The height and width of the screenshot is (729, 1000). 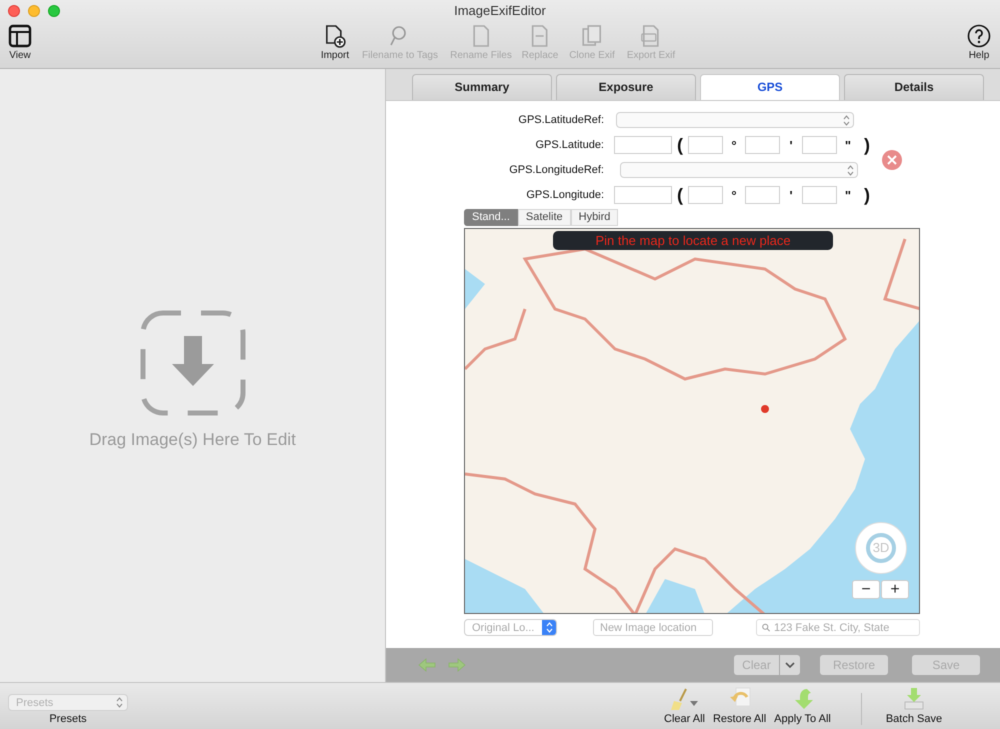 I want to click on delete-icon, so click(x=892, y=159).